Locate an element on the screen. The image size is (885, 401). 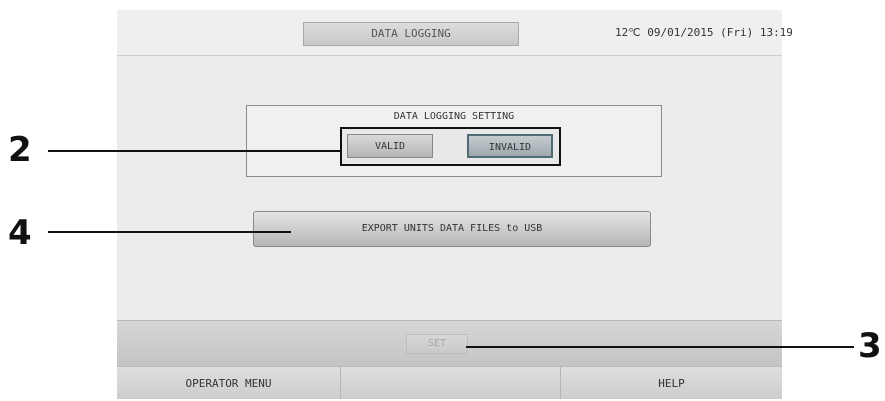
valid-invalid-toggle-group: VALID INVALID is located at coordinates (450, 146).